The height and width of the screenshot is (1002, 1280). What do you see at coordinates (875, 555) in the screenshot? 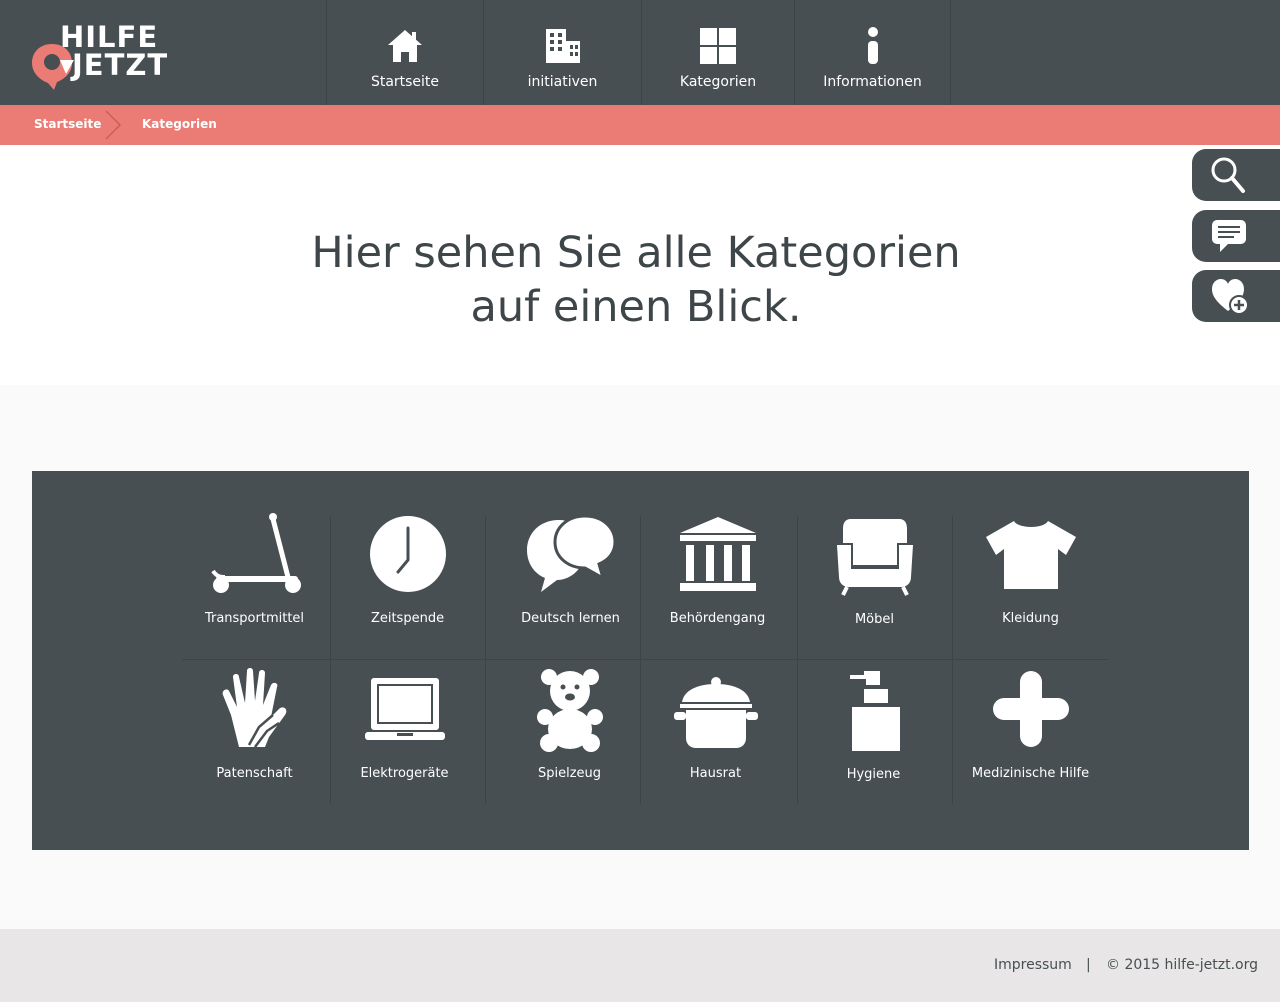
I see `armchair-icon` at bounding box center [875, 555].